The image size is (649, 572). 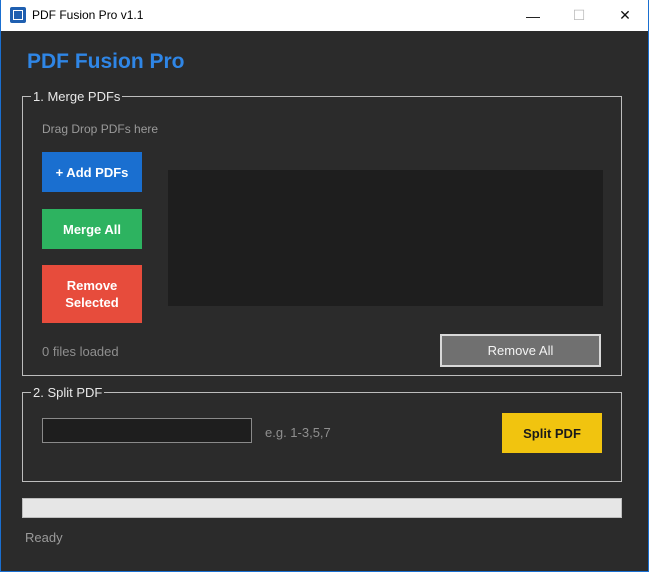 I want to click on close-button: ✕, so click(x=625, y=15).